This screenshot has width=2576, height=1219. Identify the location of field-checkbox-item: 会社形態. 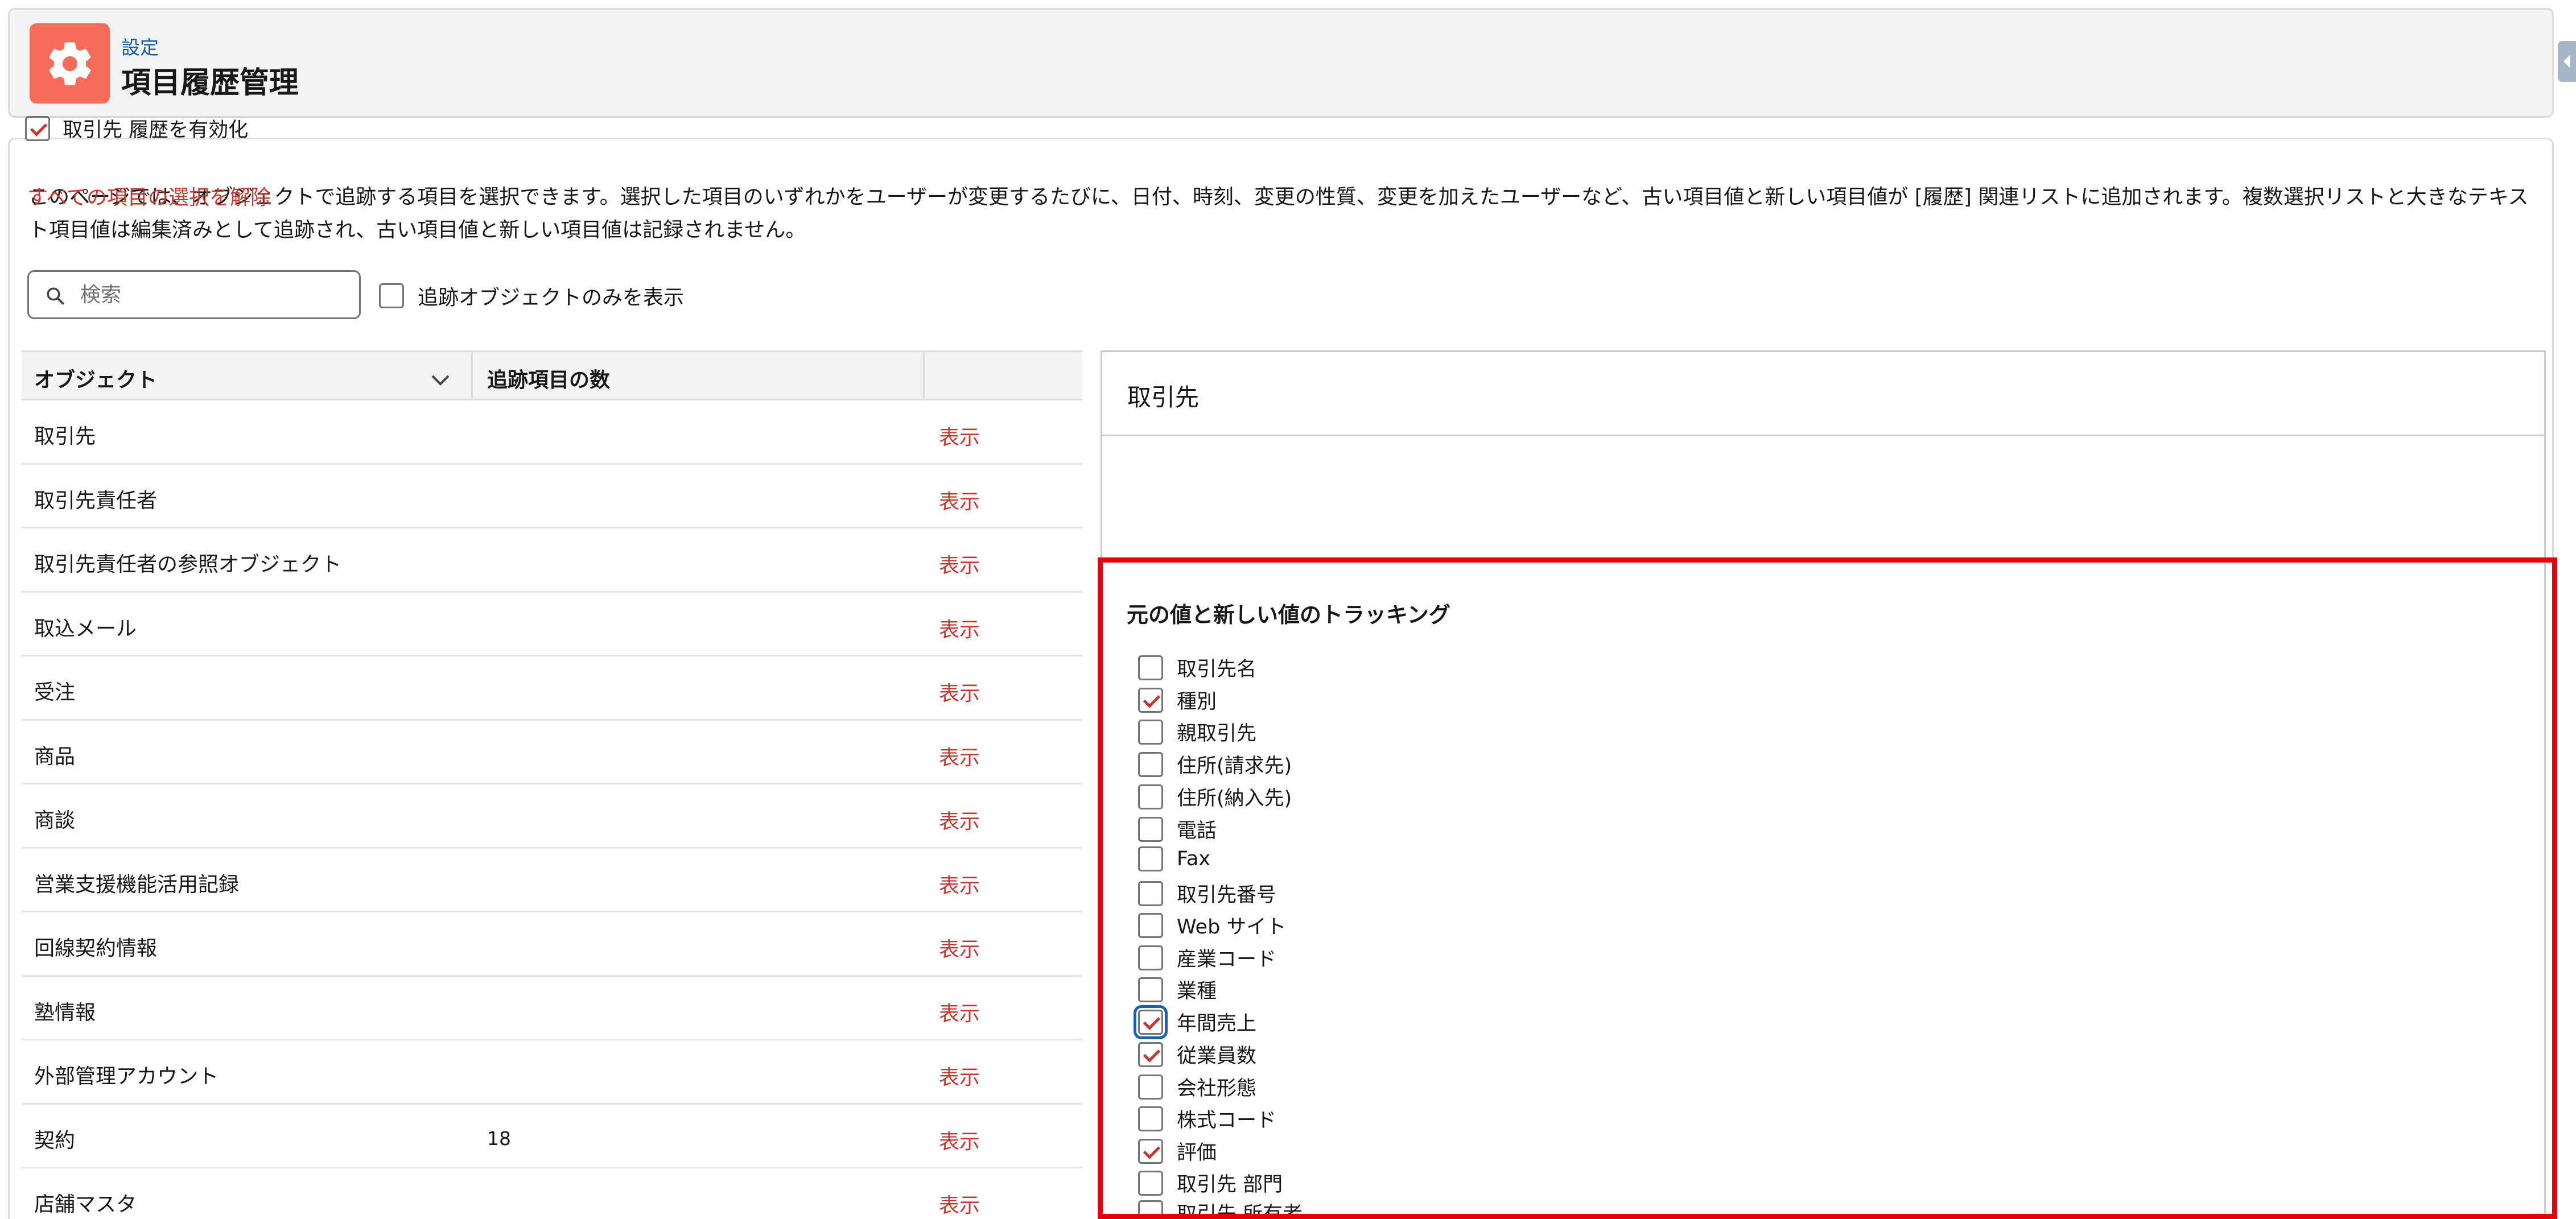
(1197, 1086).